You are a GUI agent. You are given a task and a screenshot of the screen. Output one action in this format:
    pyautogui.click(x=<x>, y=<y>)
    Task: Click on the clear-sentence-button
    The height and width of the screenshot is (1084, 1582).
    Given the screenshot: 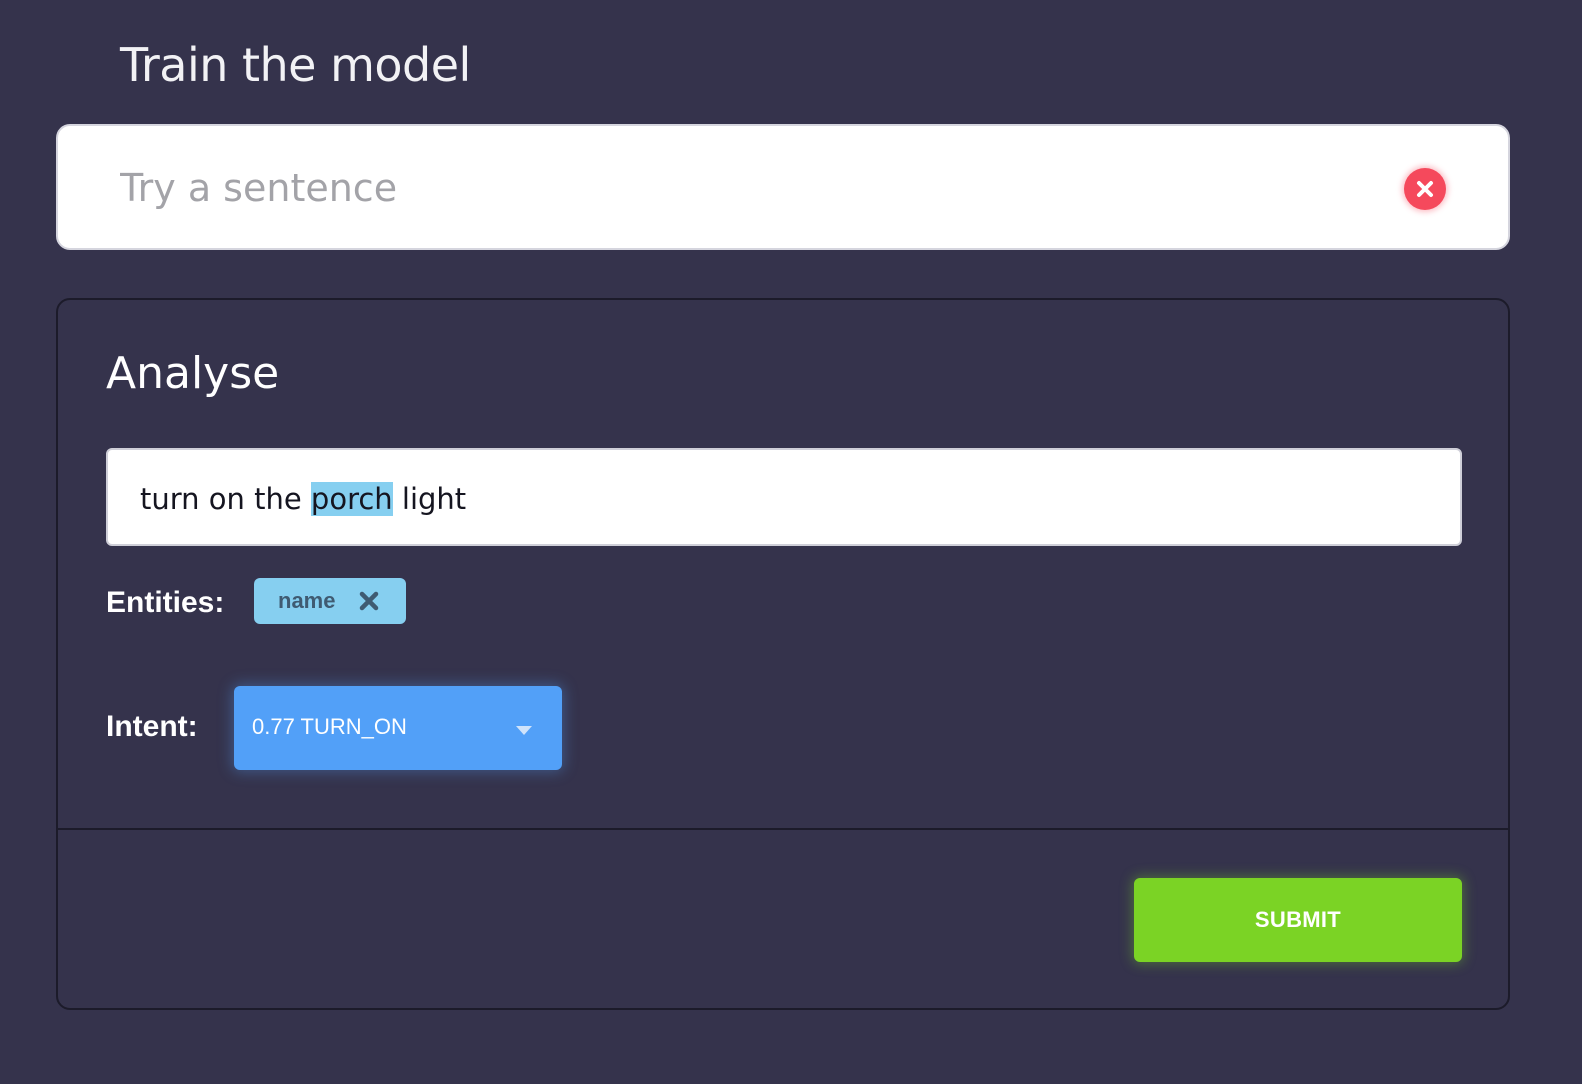 What is the action you would take?
    pyautogui.click(x=1425, y=189)
    